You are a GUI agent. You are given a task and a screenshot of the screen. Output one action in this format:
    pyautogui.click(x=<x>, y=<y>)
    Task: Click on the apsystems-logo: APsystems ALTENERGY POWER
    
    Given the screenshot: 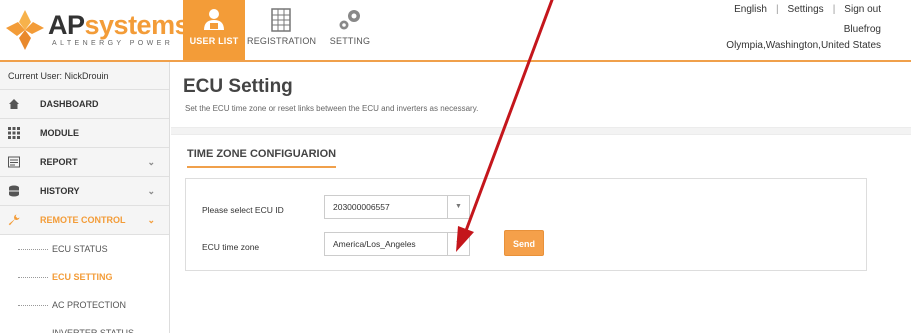 What is the action you would take?
    pyautogui.click(x=97, y=30)
    